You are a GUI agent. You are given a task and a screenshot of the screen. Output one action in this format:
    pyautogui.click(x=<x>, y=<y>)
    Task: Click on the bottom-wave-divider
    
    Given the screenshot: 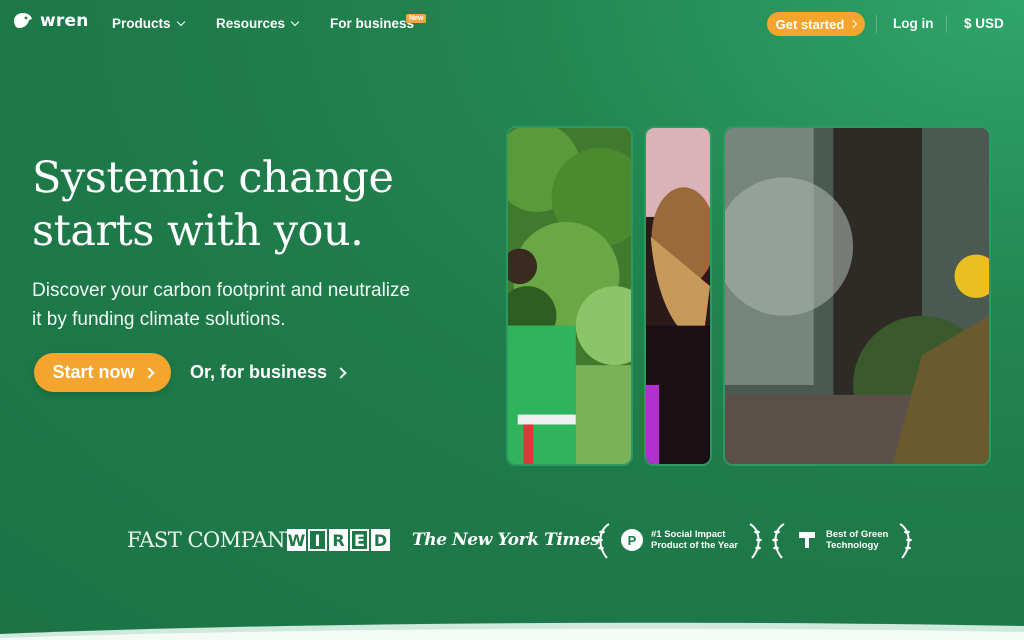 What is the action you would take?
    pyautogui.click(x=512, y=631)
    